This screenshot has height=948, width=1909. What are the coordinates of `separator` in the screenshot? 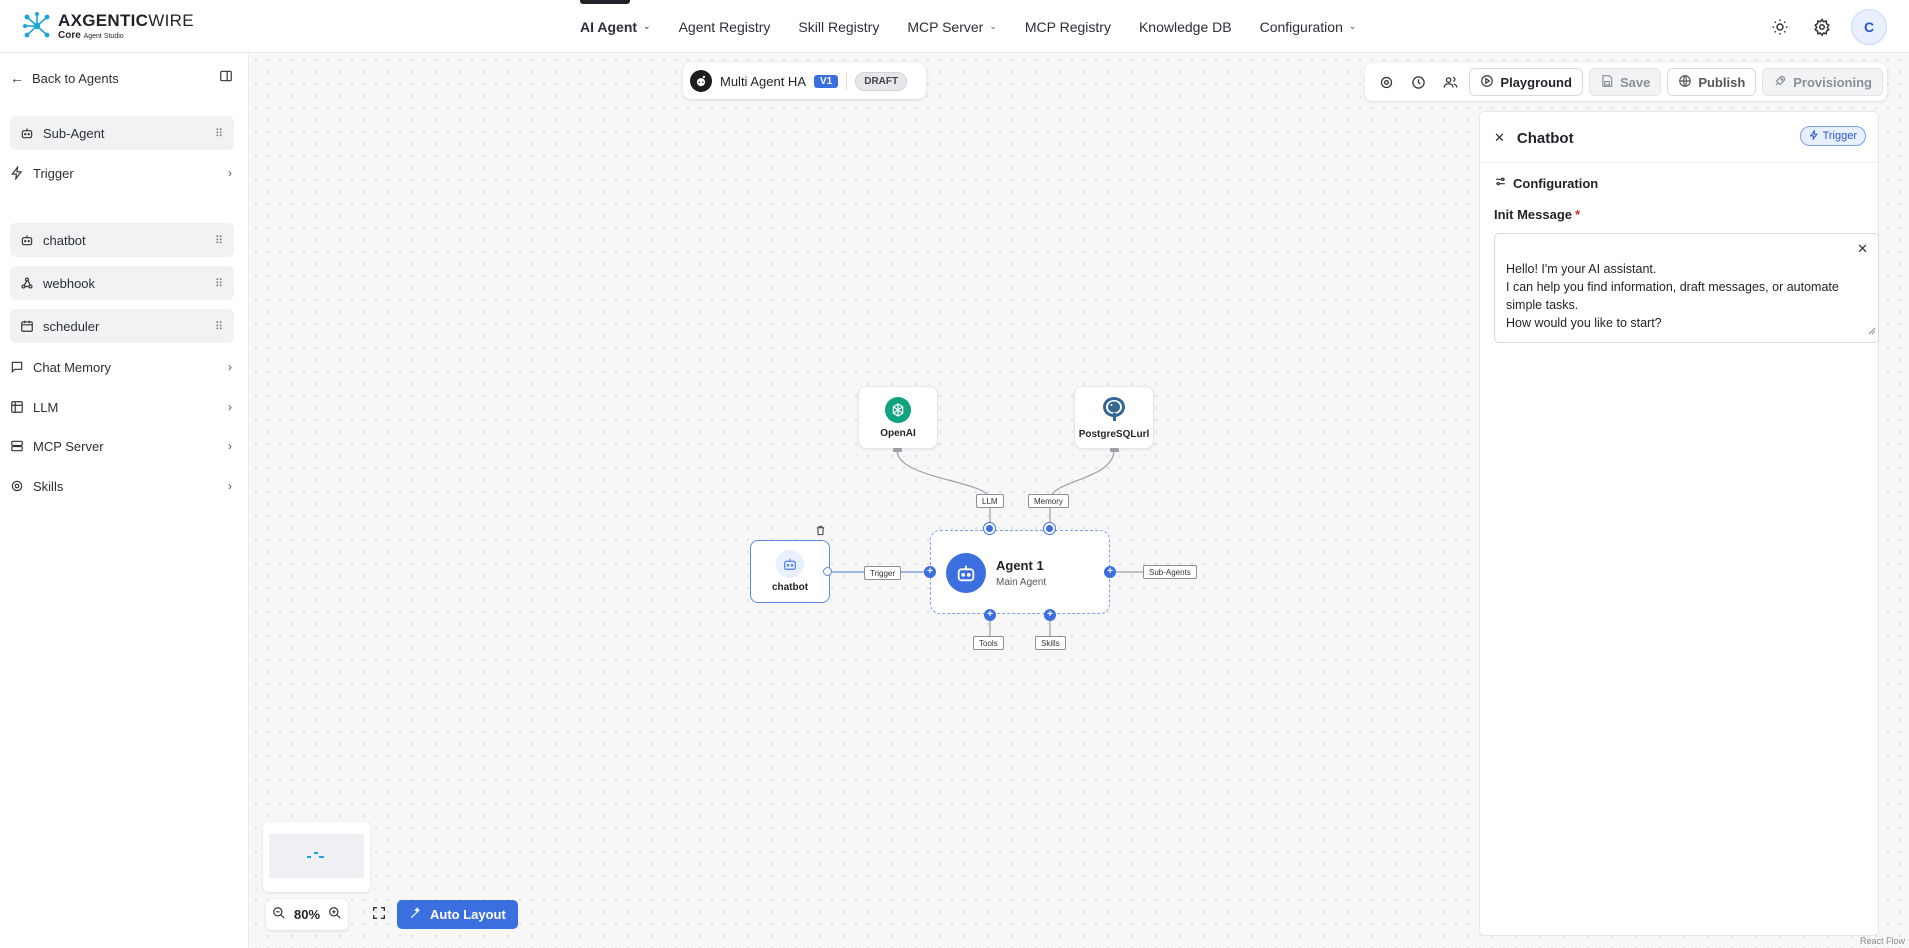 It's located at (847, 81).